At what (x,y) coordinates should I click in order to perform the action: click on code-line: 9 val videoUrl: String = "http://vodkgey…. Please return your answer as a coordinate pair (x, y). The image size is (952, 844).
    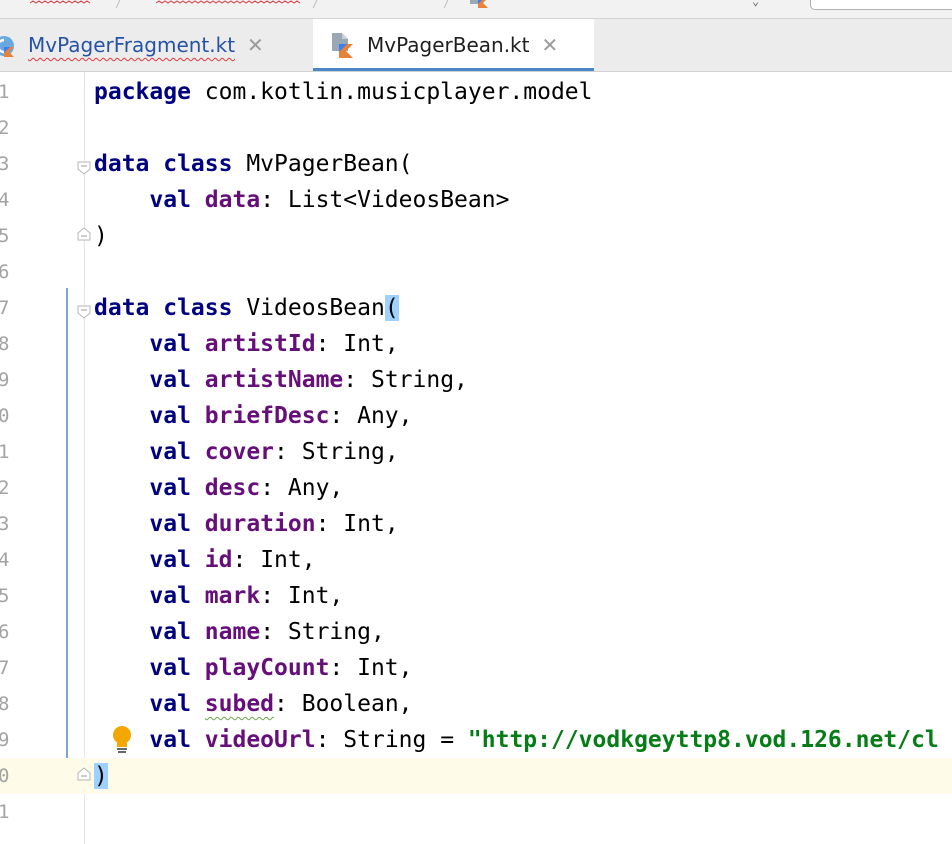
    Looking at the image, I should click on (476, 740).